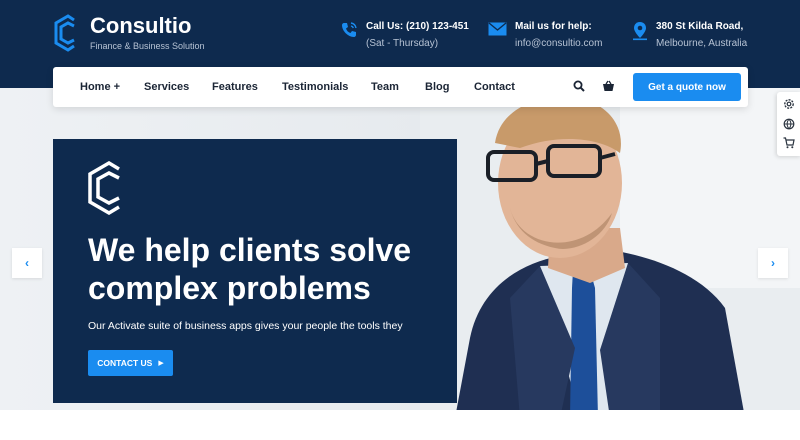  What do you see at coordinates (250, 250) in the screenshot?
I see `hero-headline-line1: We help clients solve` at bounding box center [250, 250].